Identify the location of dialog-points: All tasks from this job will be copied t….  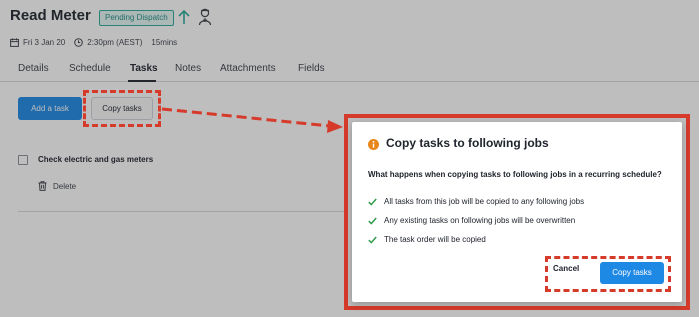
(476, 220).